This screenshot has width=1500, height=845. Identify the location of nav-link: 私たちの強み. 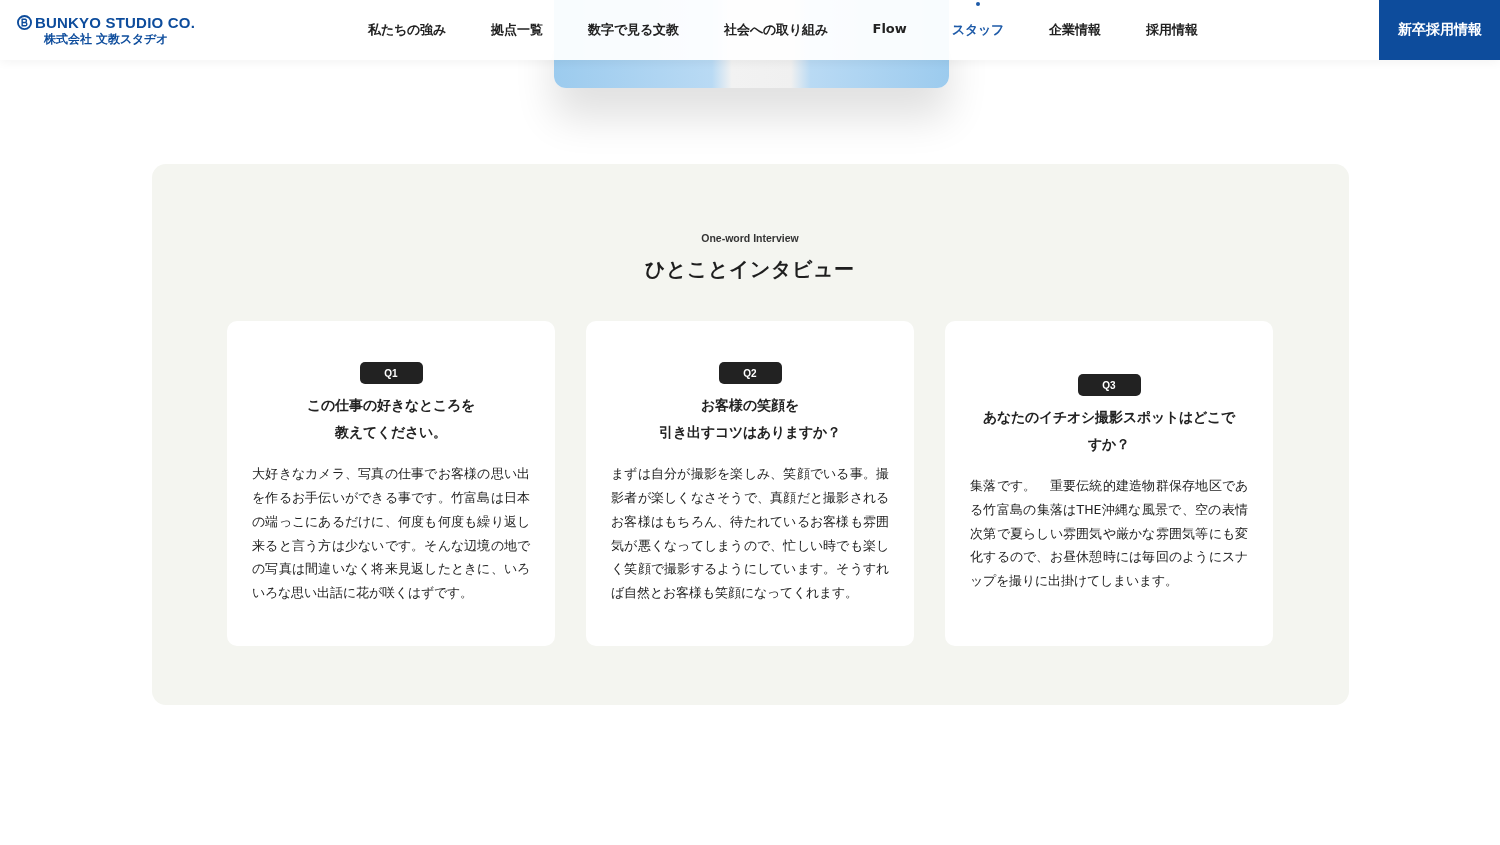
(406, 30).